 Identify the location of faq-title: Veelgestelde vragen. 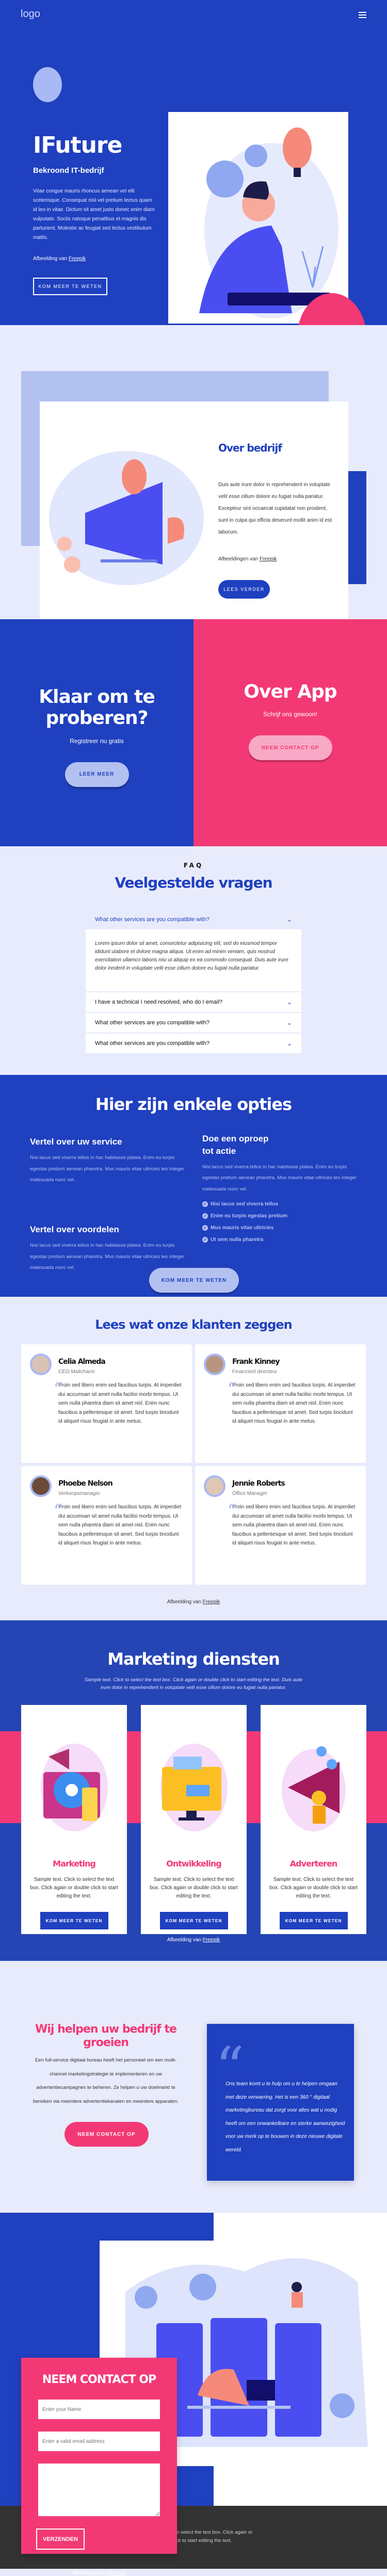
(193, 883).